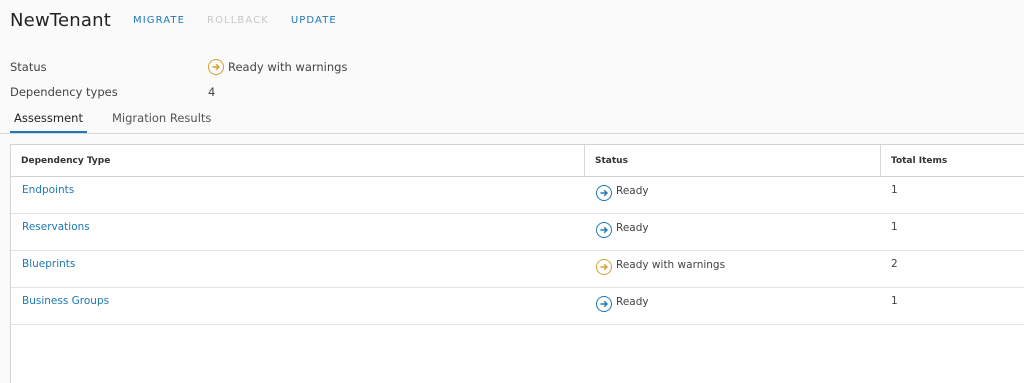 The height and width of the screenshot is (383, 1024). Describe the element at coordinates (64, 92) in the screenshot. I see `dependency-types-label: Dependency types` at that location.